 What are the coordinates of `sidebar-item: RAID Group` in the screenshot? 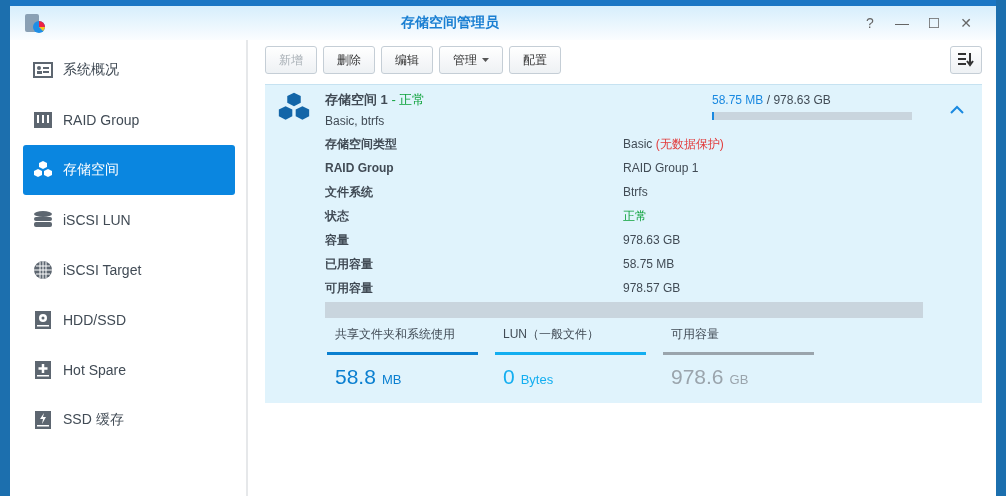 It's located at (129, 120).